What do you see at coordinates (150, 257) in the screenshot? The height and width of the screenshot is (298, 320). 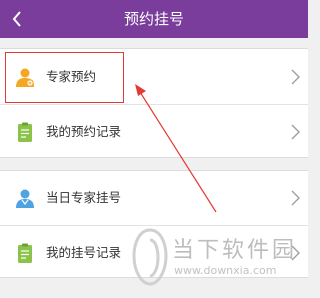 I see `watermark-logo-icon` at bounding box center [150, 257].